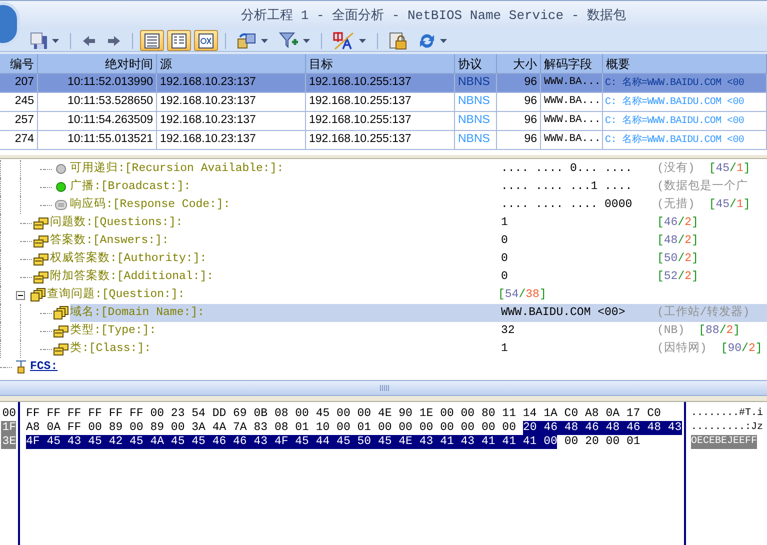  I want to click on list-icon, so click(152, 40).